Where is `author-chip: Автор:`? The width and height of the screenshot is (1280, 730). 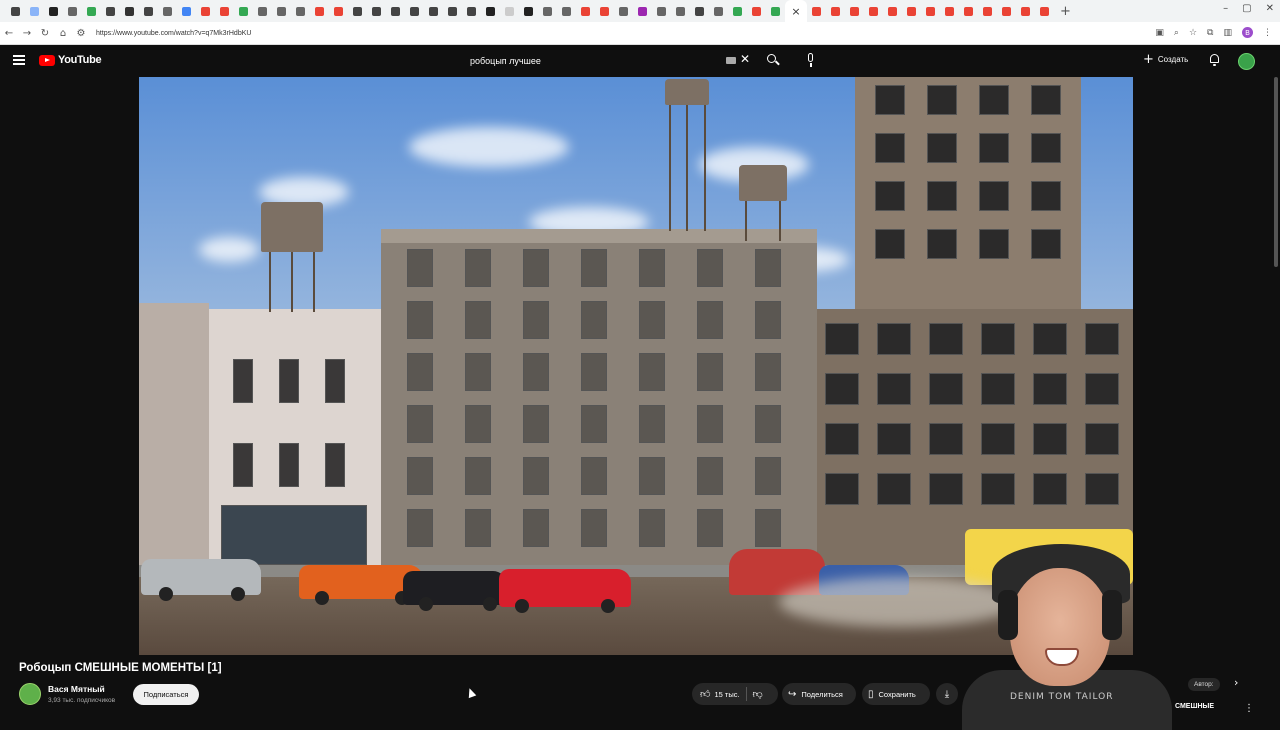 author-chip: Автор: is located at coordinates (1204, 684).